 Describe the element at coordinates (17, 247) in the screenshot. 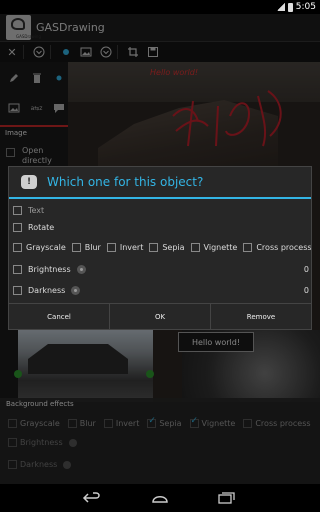

I see `grayscale-checkbox` at that location.